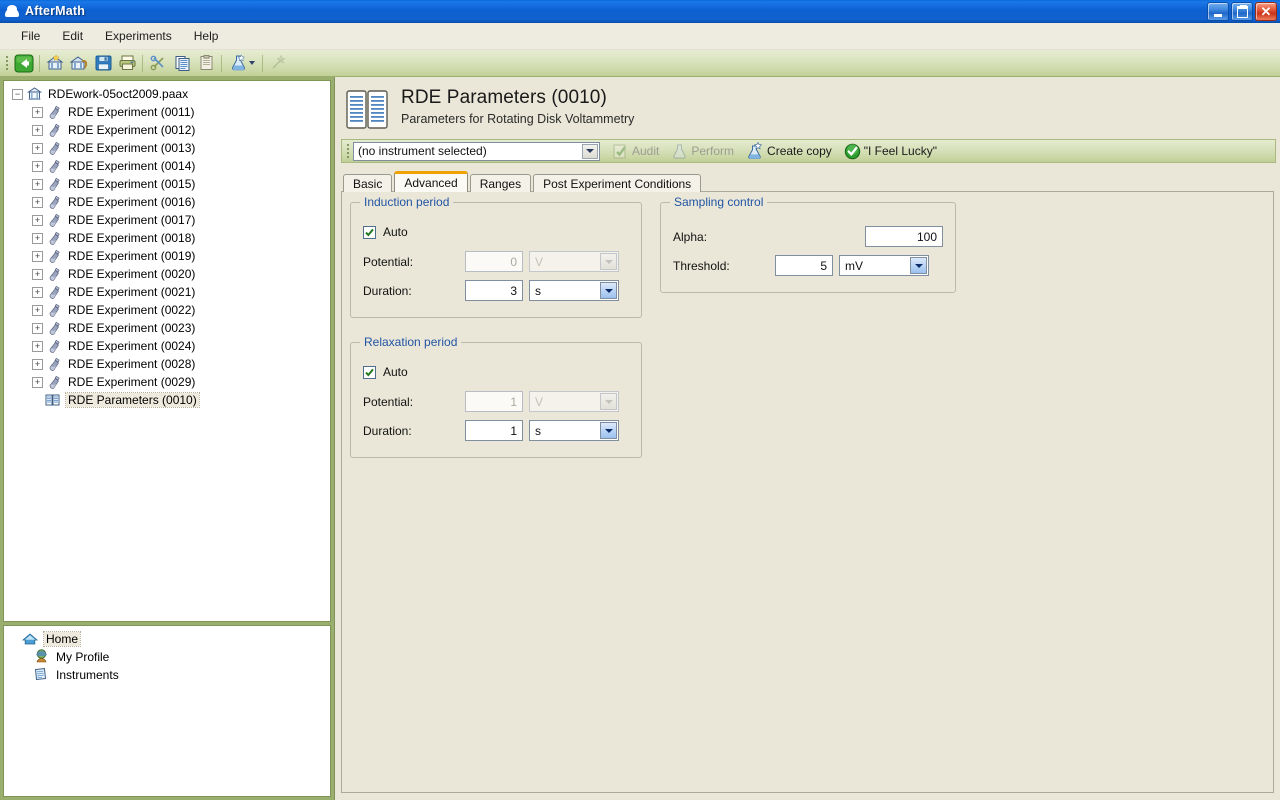 The width and height of the screenshot is (1280, 800). What do you see at coordinates (167, 274) in the screenshot?
I see `tree-item: + RDE Experiment (0020)` at bounding box center [167, 274].